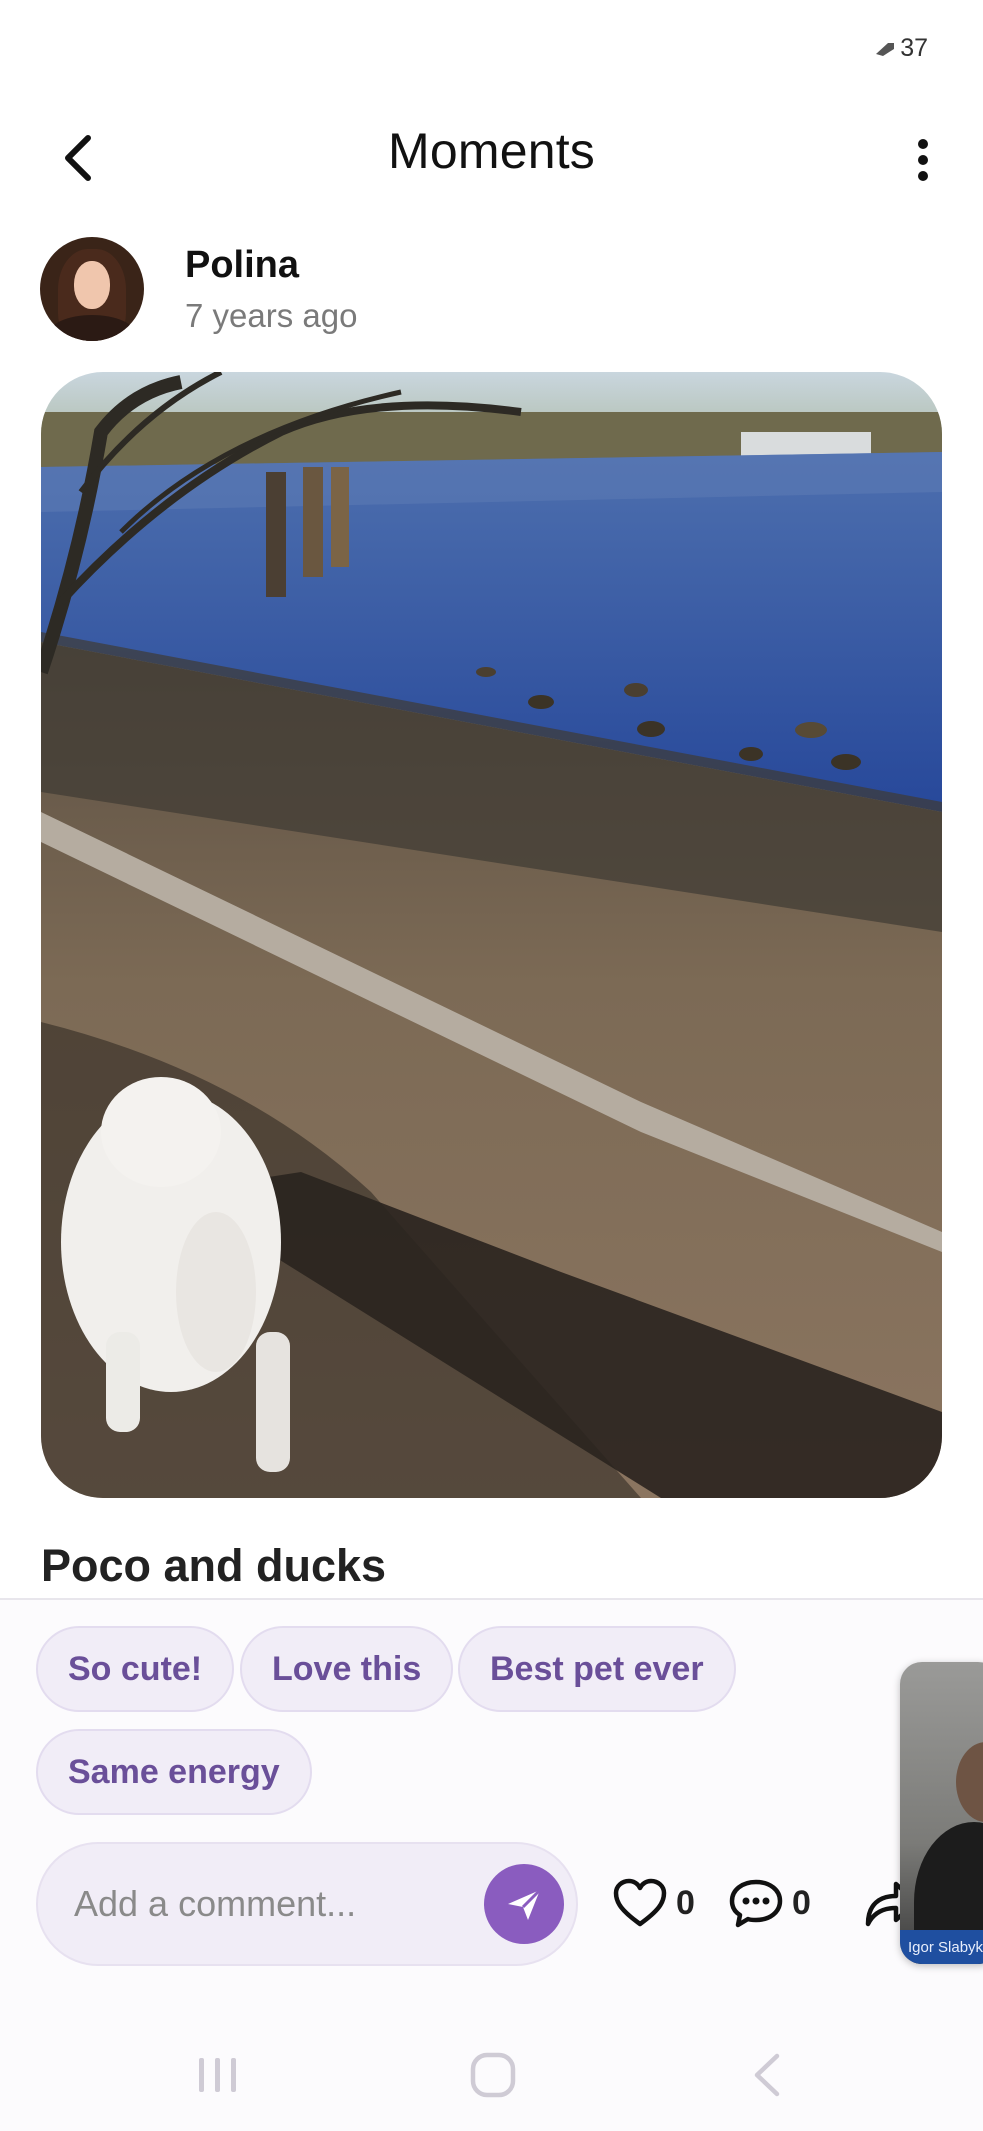  Describe the element at coordinates (685, 1902) in the screenshot. I see `like-count: 0` at that location.